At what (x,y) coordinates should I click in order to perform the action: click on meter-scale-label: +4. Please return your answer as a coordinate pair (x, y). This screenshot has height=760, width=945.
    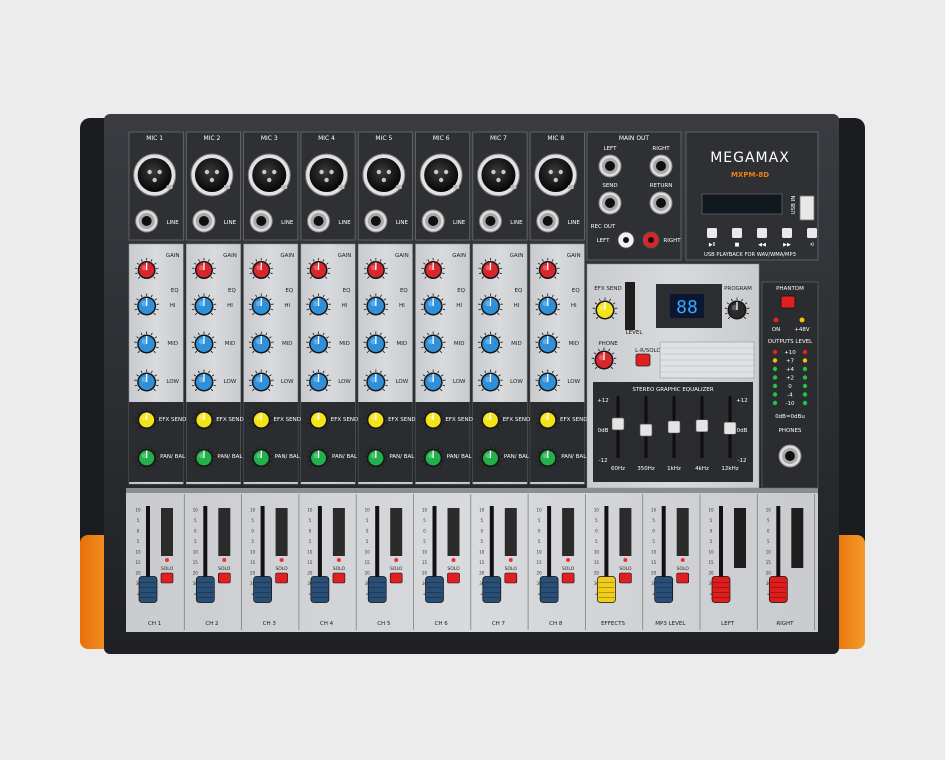
    Looking at the image, I should click on (790, 370).